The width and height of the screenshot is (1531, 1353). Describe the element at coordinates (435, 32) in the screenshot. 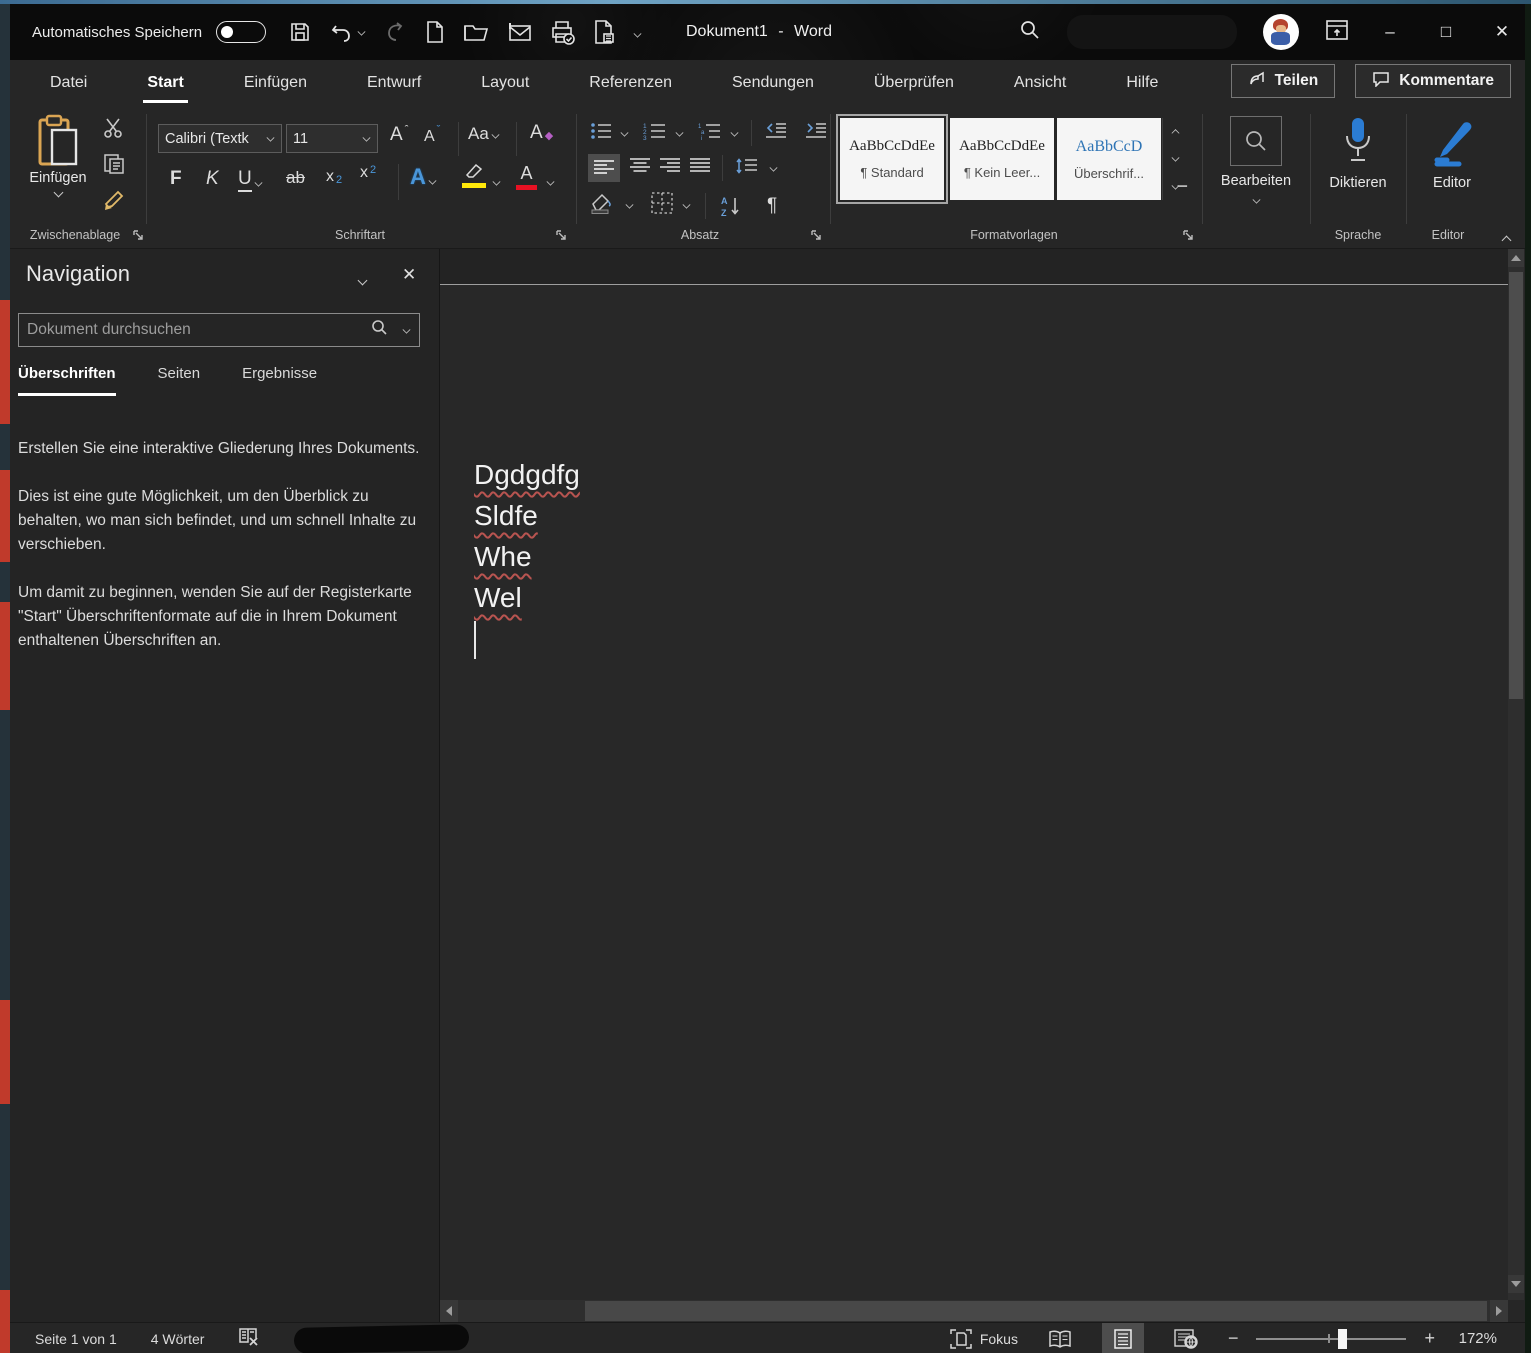

I see `new-document-icon` at that location.